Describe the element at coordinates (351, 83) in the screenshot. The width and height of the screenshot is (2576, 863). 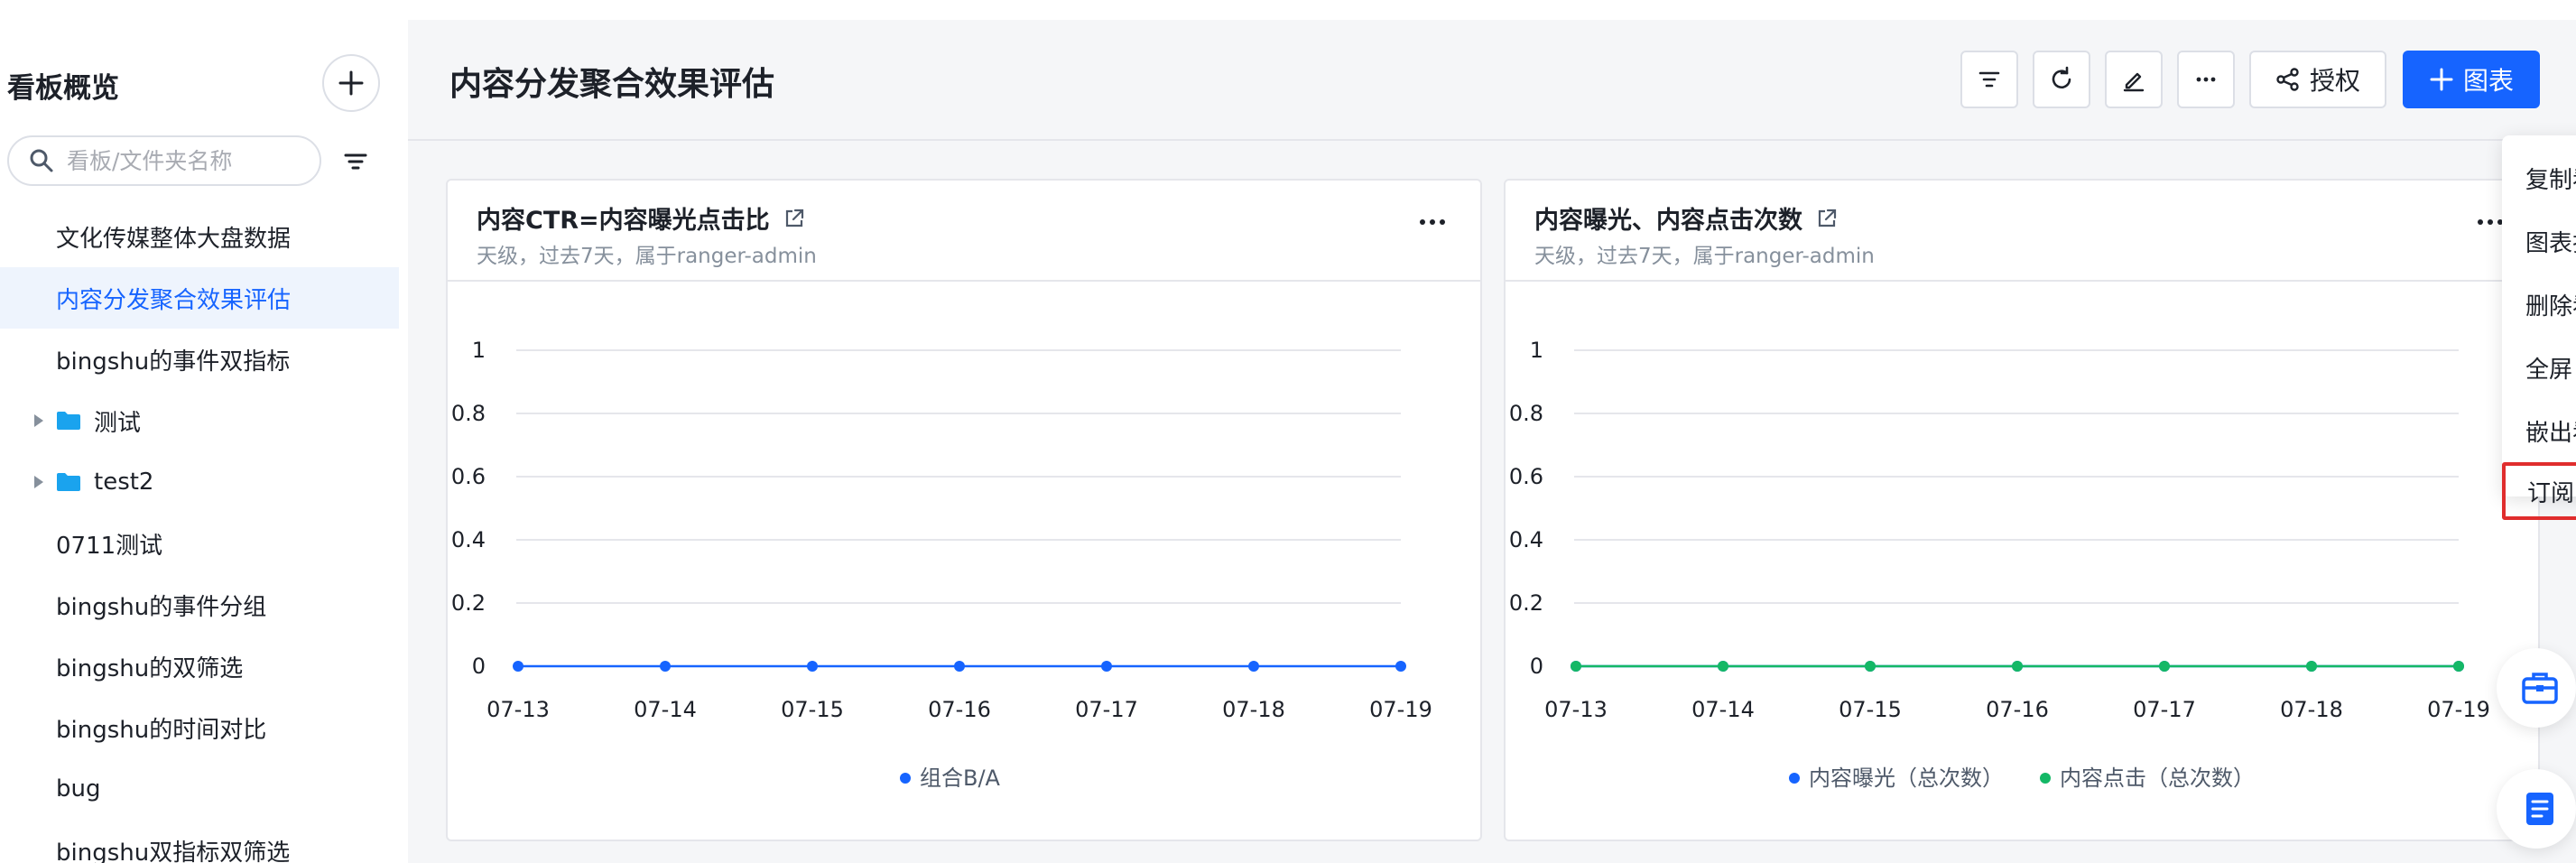
I see `add-board-button` at that location.